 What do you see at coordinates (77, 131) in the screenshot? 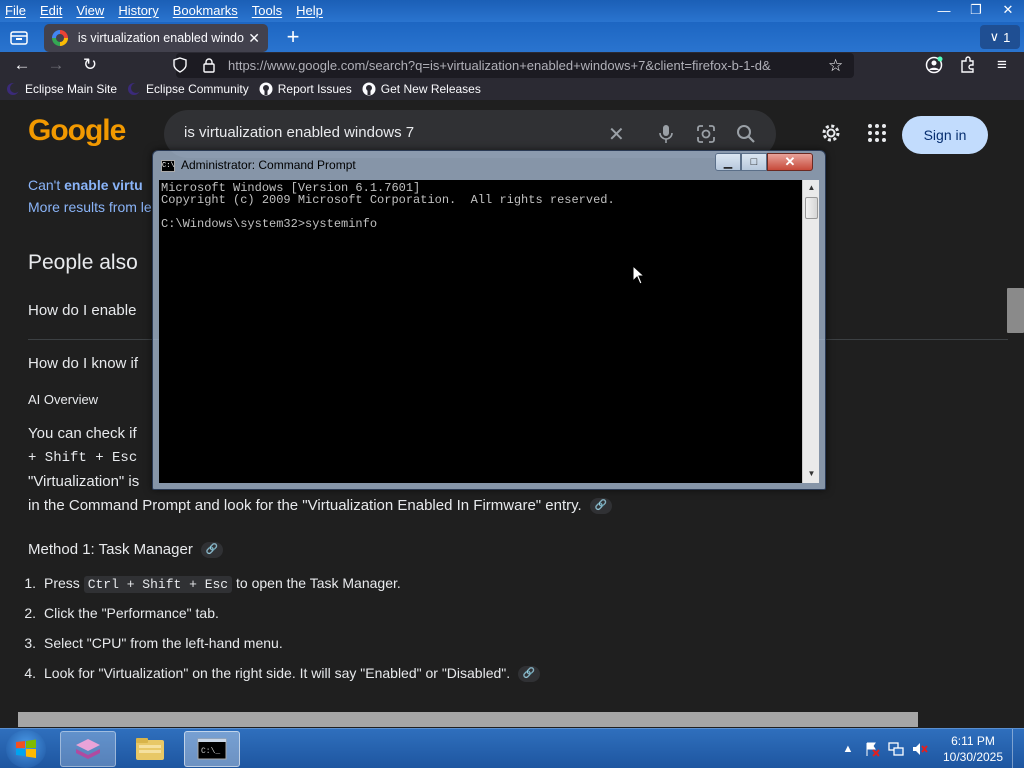
I see `google-doodle-logo: Google` at bounding box center [77, 131].